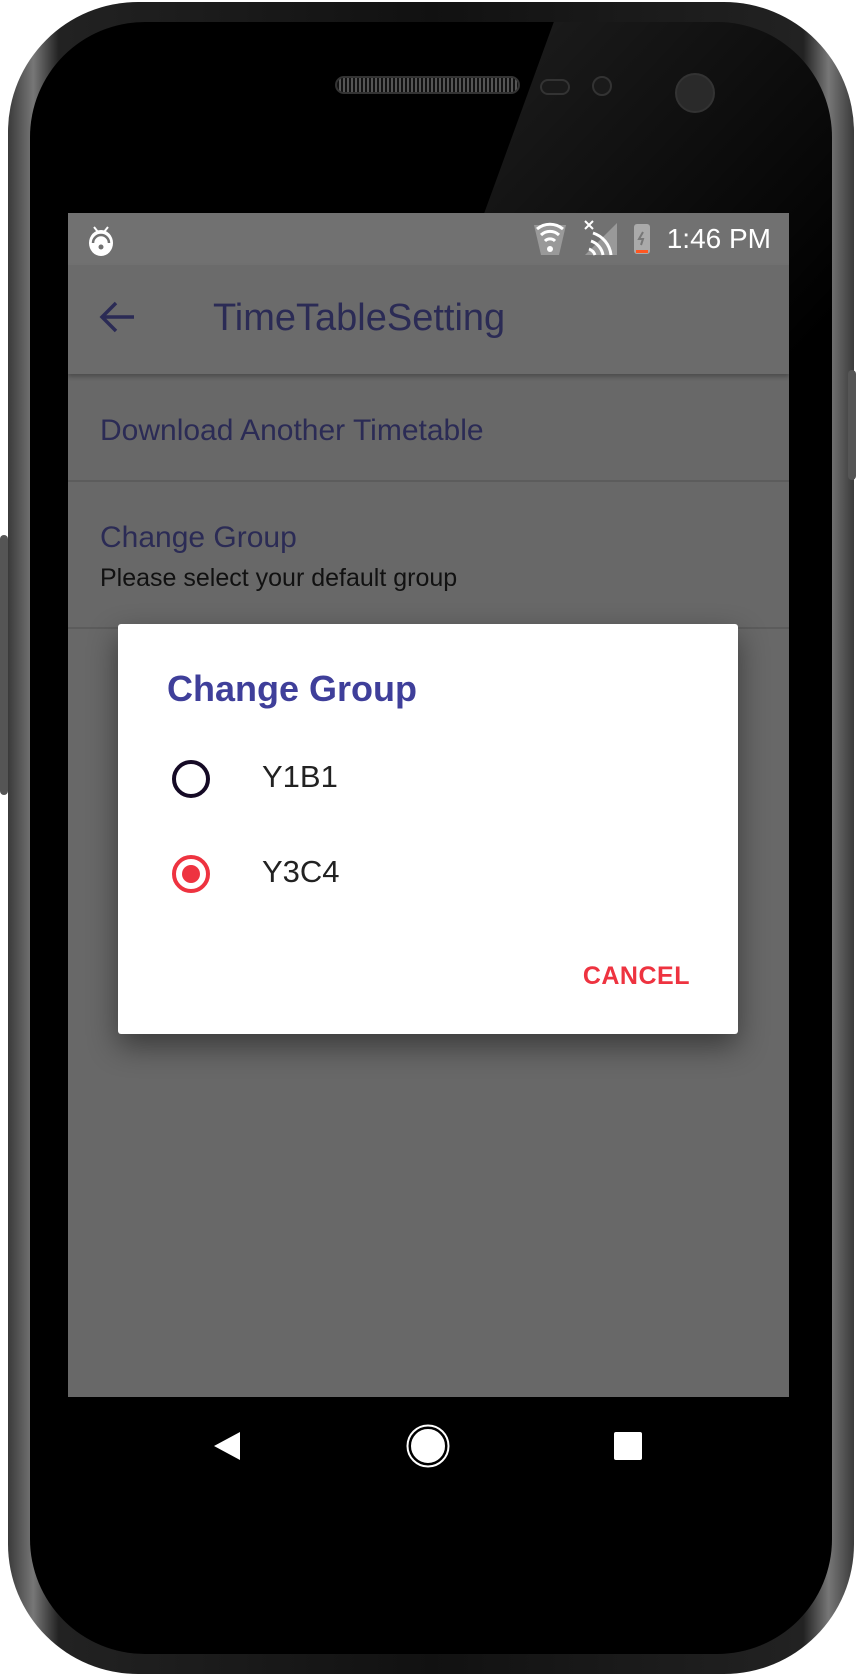  I want to click on battery-charging-icon, so click(642, 239).